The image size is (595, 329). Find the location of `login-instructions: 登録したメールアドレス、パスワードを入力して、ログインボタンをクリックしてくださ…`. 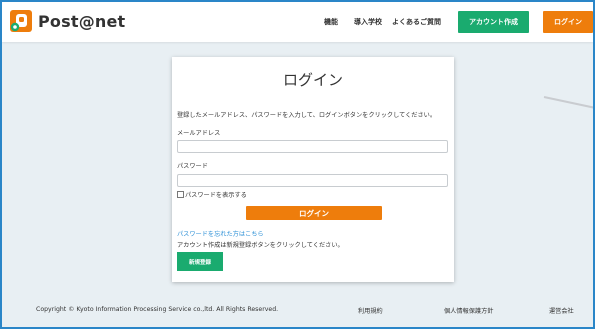

login-instructions: 登録したメールアドレス、パスワードを入力して、ログインボタンをクリックしてくださ… is located at coordinates (307, 115).